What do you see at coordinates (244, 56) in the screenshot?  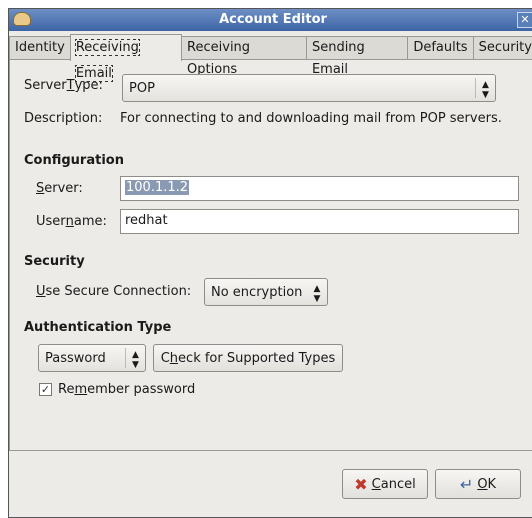 I see `tab-receiving-options: Receiving Options` at bounding box center [244, 56].